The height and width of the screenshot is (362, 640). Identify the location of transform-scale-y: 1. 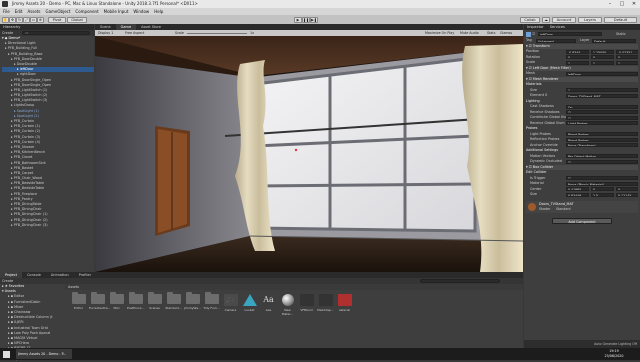
(602, 62).